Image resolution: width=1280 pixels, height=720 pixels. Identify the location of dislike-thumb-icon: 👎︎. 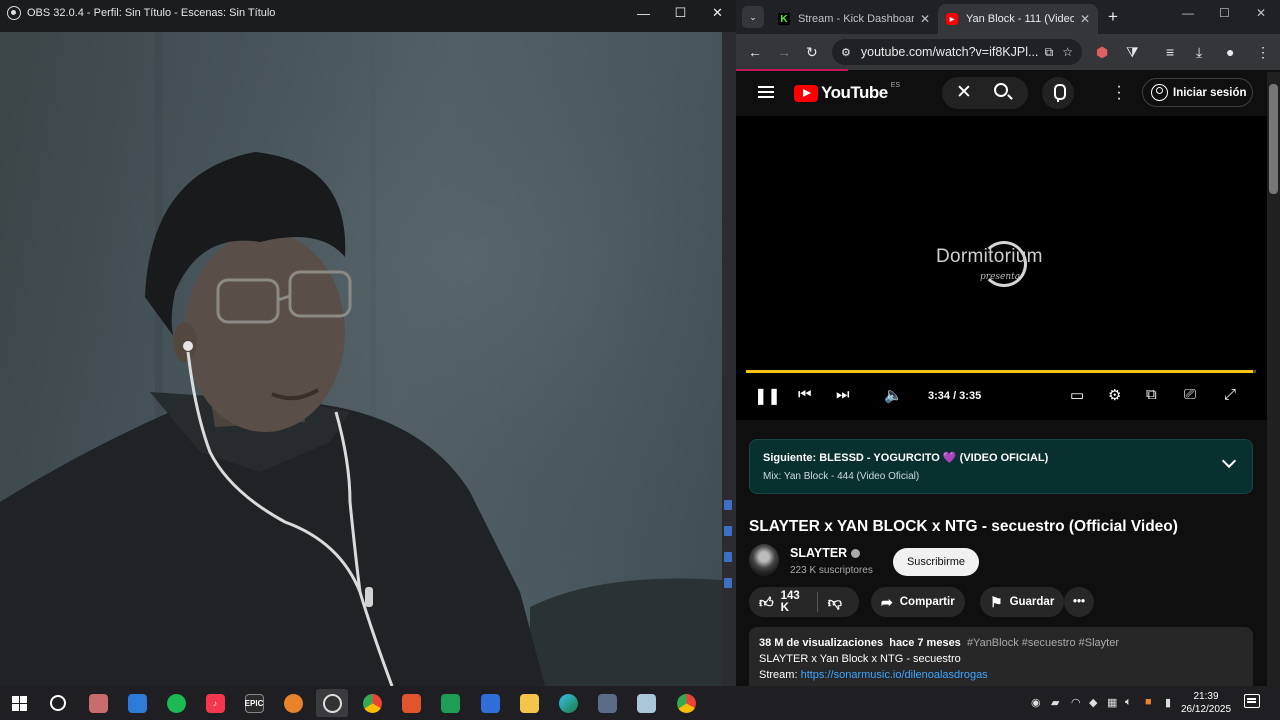
(835, 602).